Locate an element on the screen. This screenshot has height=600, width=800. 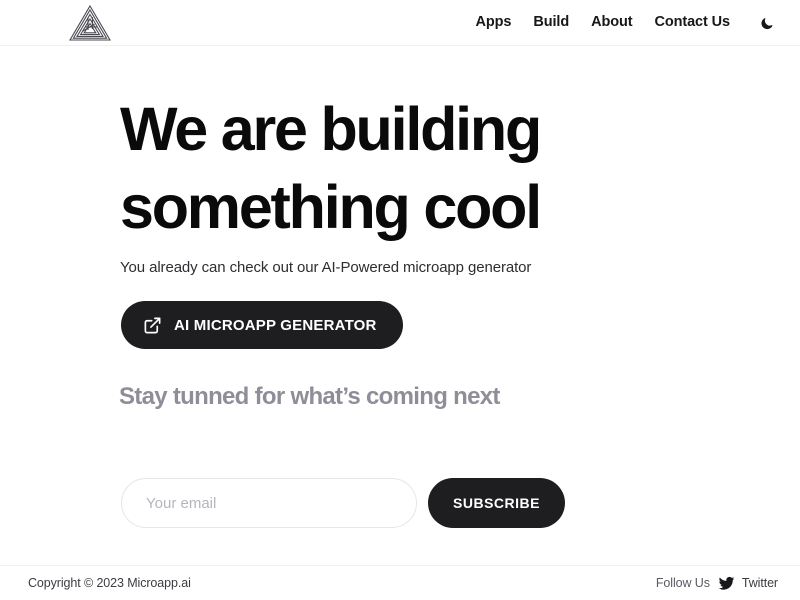
impossible-triangle-logo is located at coordinates (90, 23).